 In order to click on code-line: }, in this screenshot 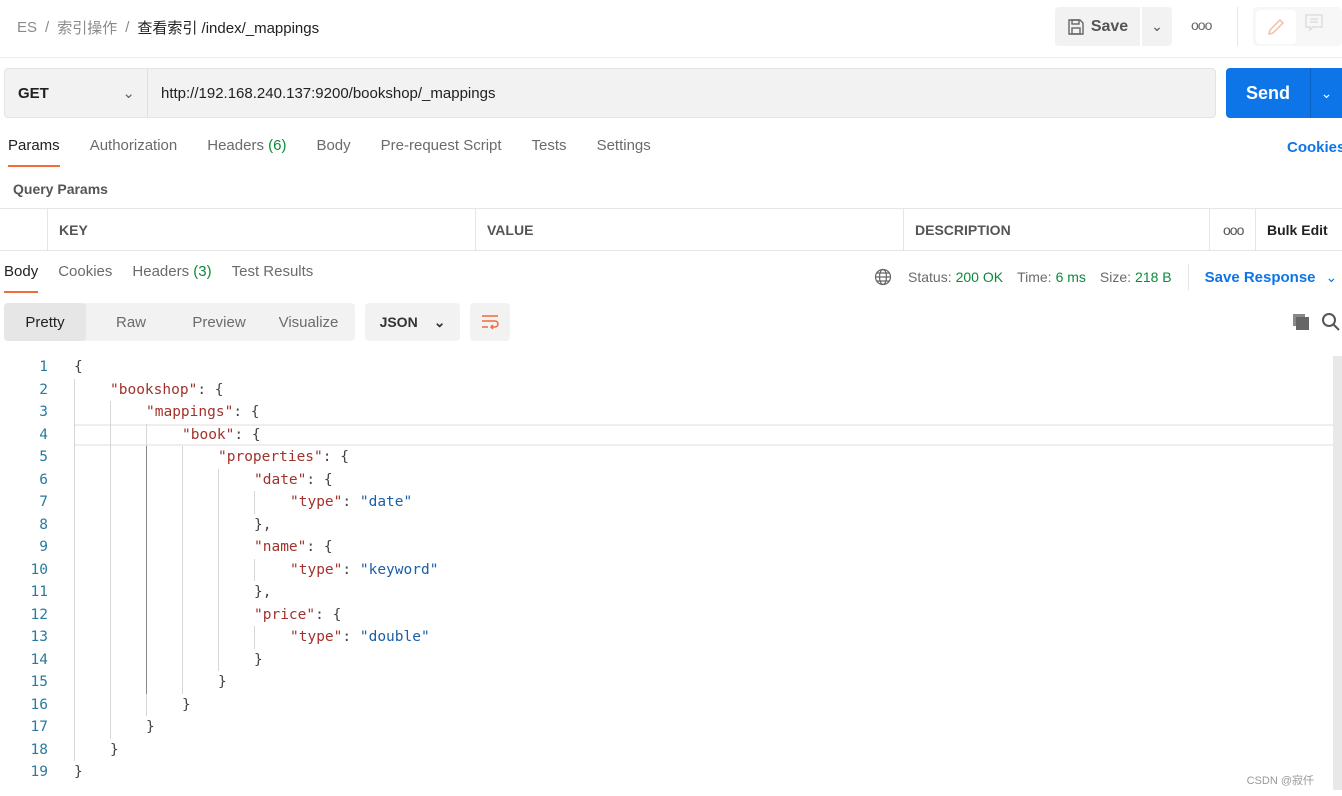, I will do `click(263, 524)`.